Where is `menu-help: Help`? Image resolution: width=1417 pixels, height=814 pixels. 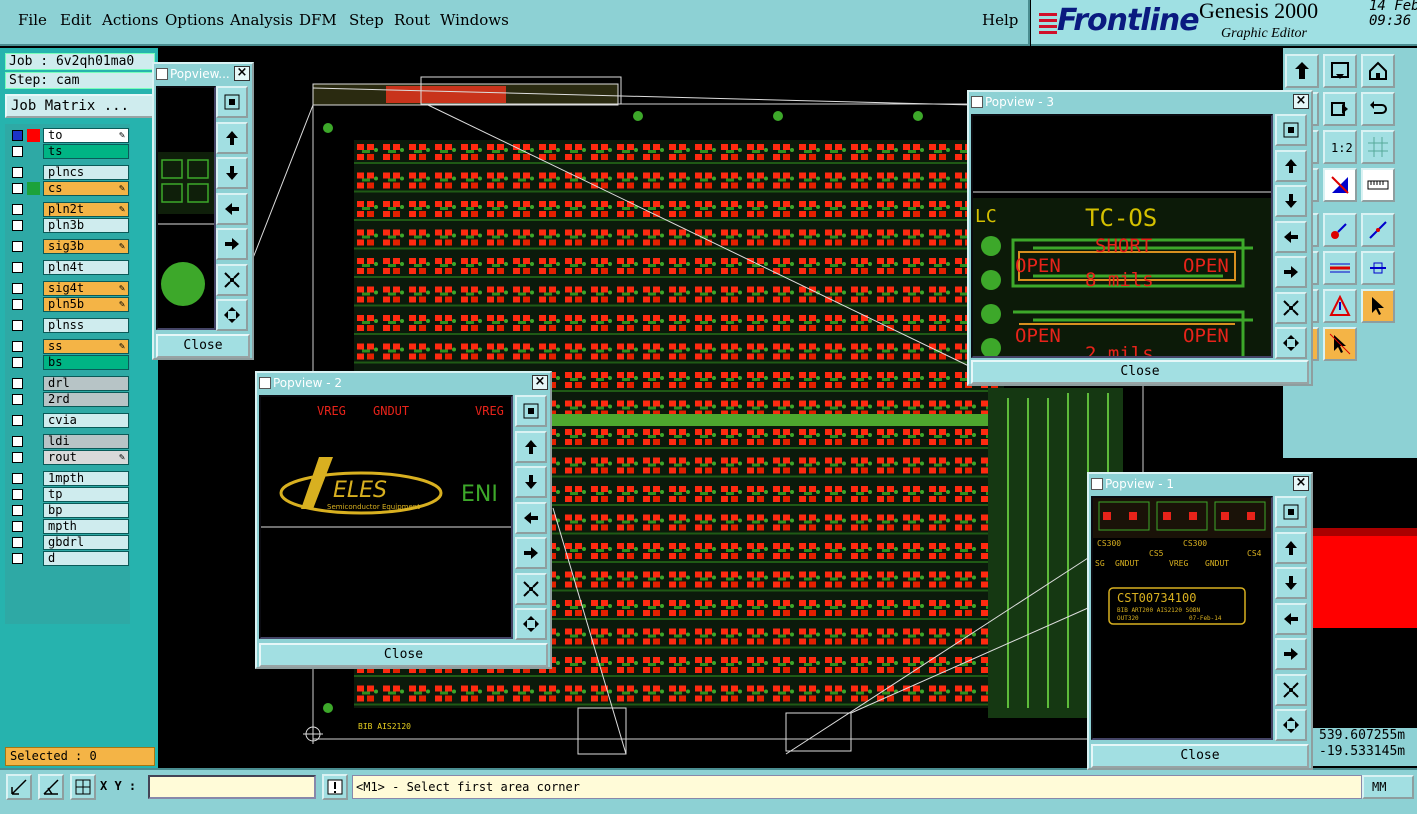
menu-help: Help is located at coordinates (1000, 20).